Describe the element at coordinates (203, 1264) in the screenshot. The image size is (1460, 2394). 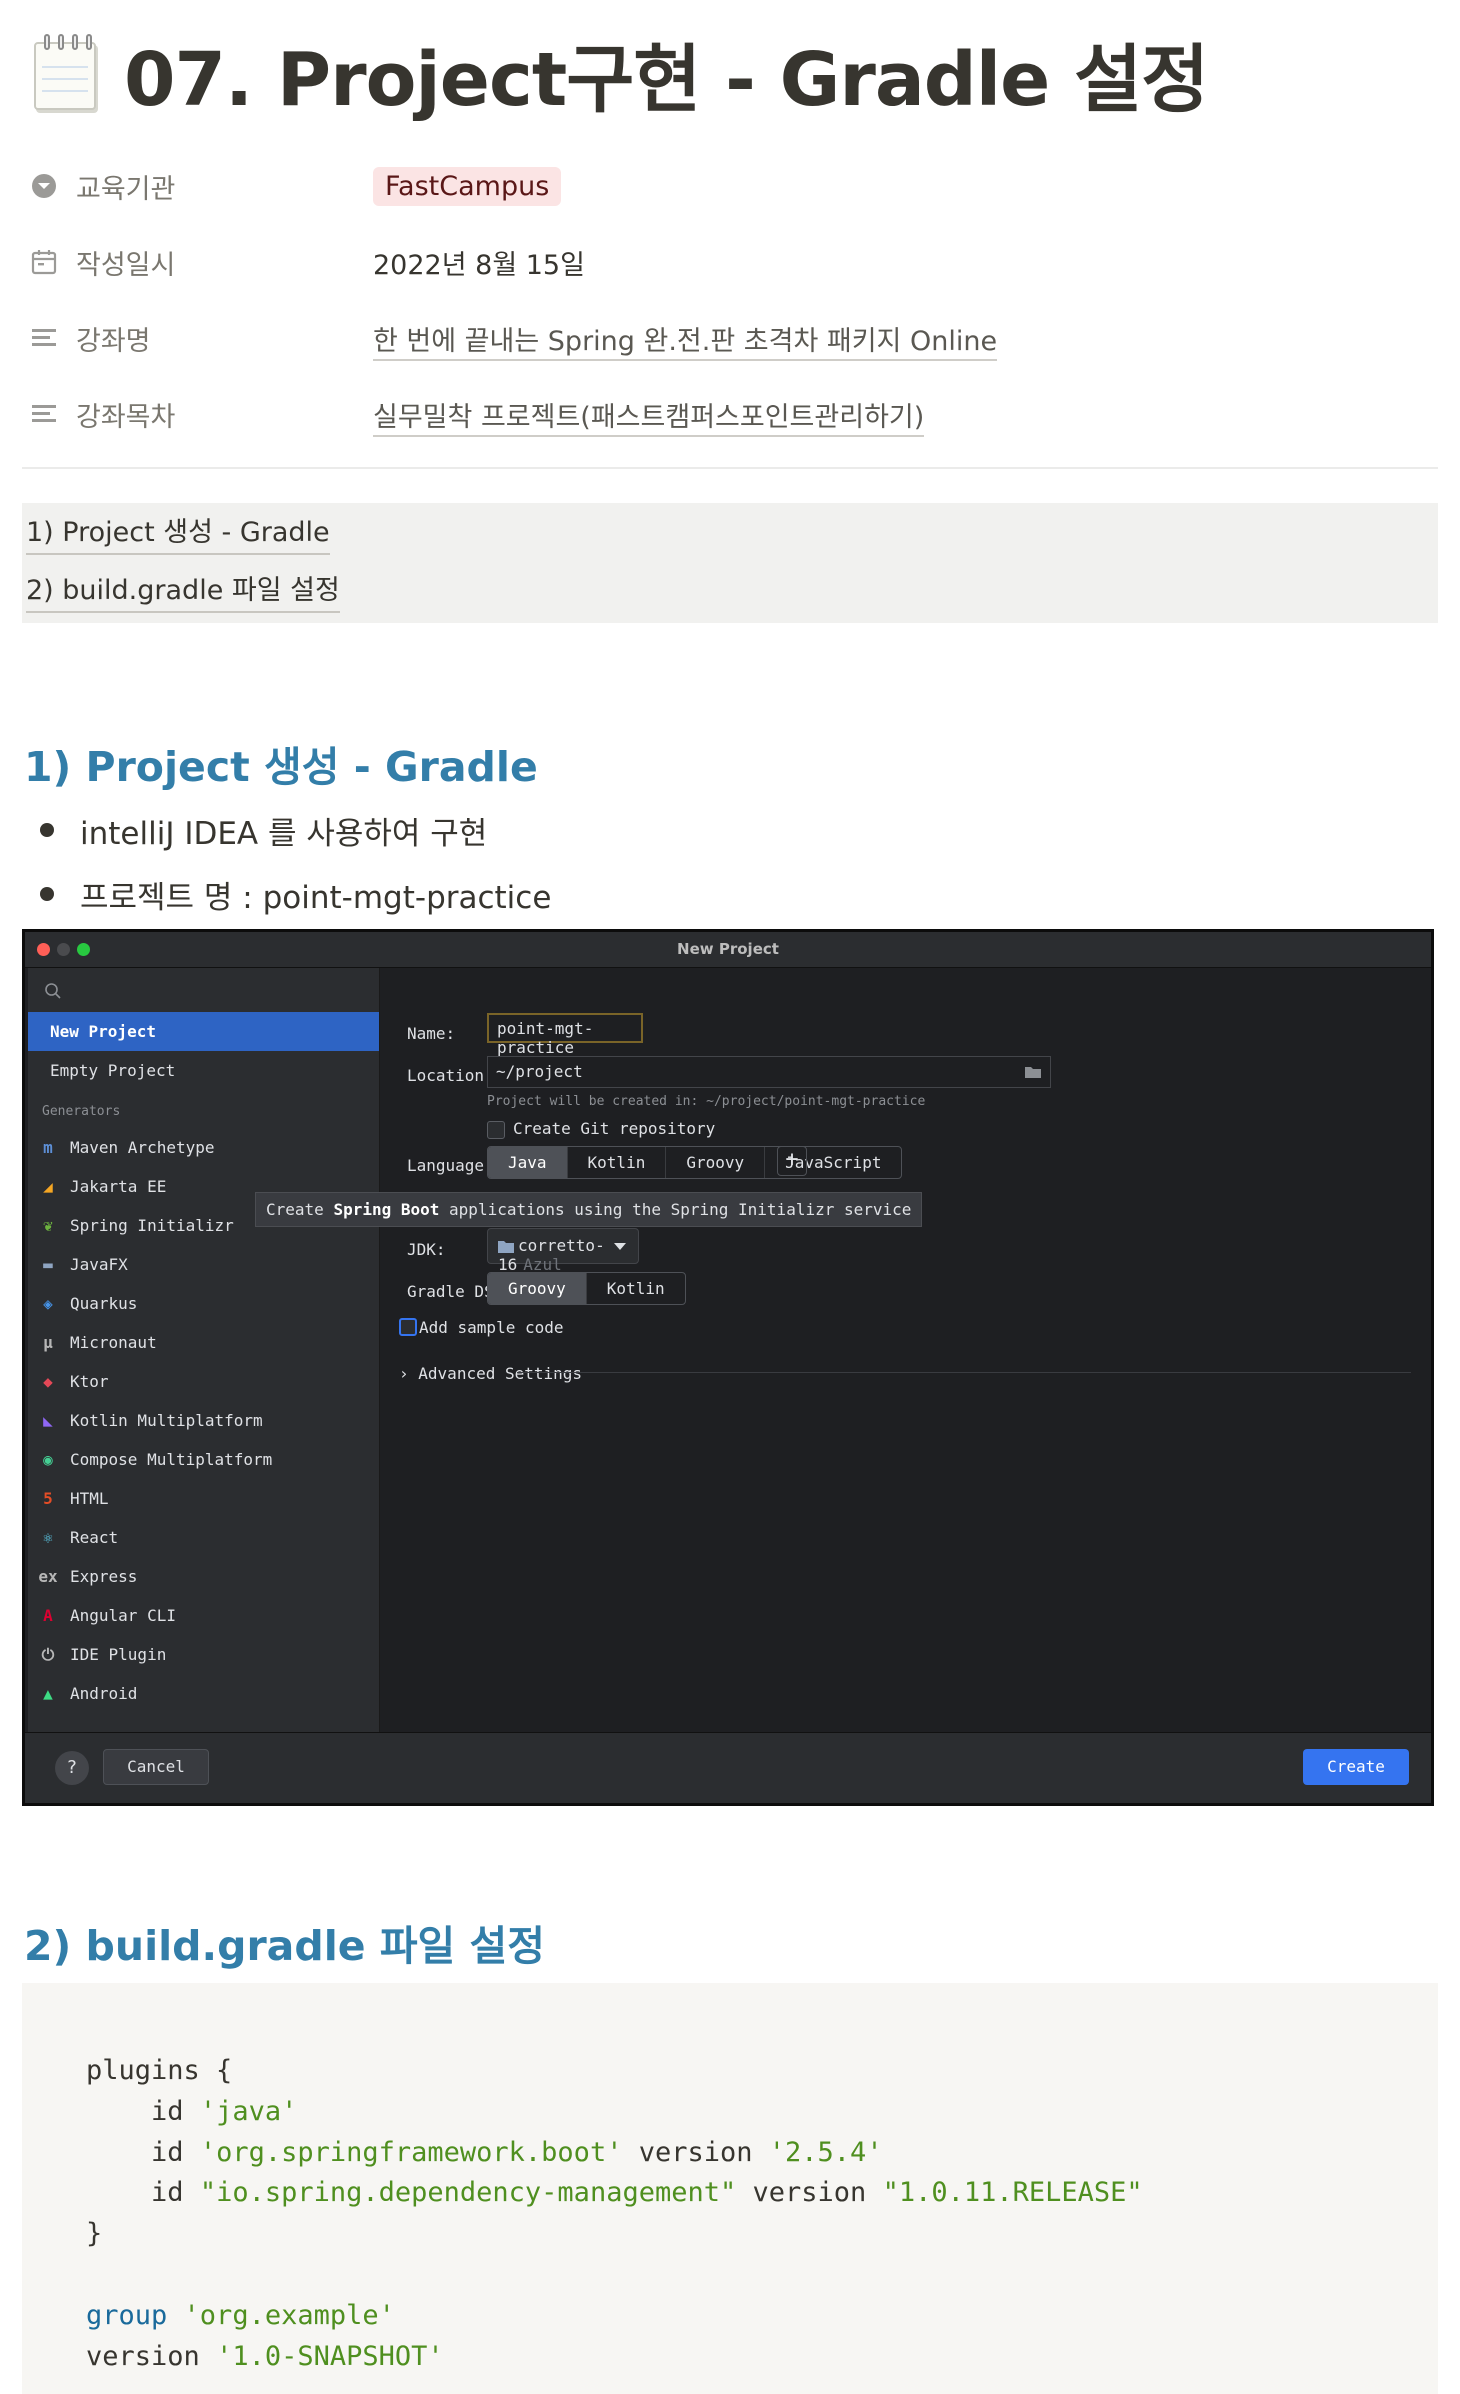
I see `sidebar-item-javafx: ▬ JavaFX` at that location.